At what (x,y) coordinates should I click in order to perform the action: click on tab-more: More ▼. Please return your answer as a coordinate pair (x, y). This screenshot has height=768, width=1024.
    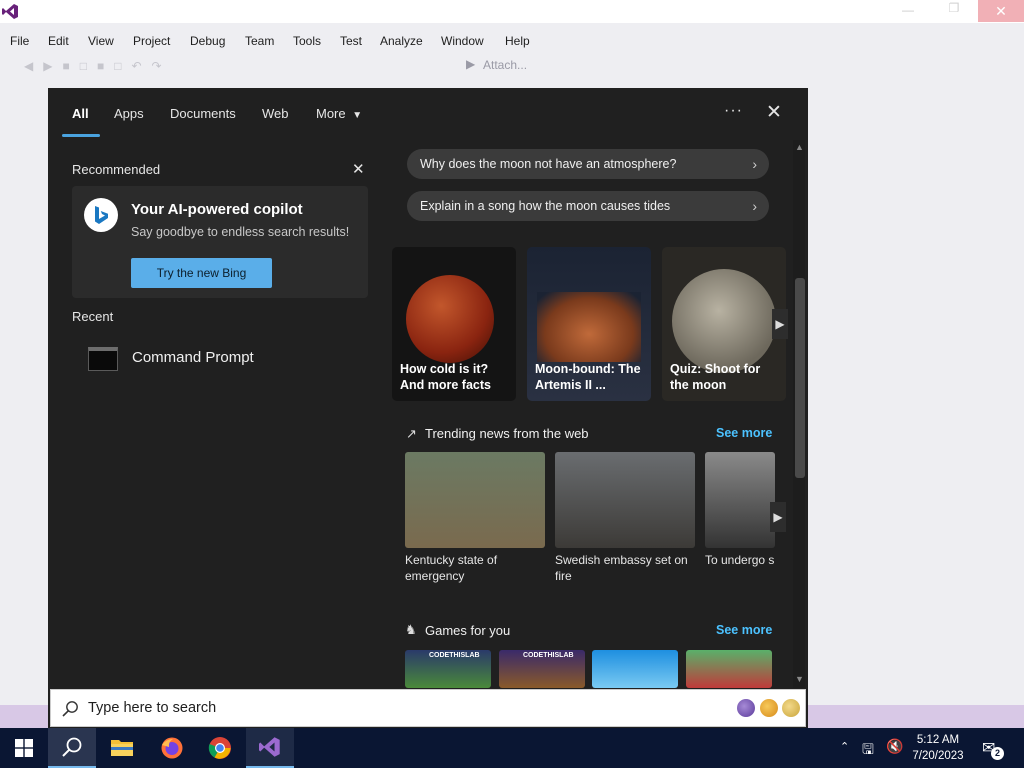
    Looking at the image, I should click on (339, 113).